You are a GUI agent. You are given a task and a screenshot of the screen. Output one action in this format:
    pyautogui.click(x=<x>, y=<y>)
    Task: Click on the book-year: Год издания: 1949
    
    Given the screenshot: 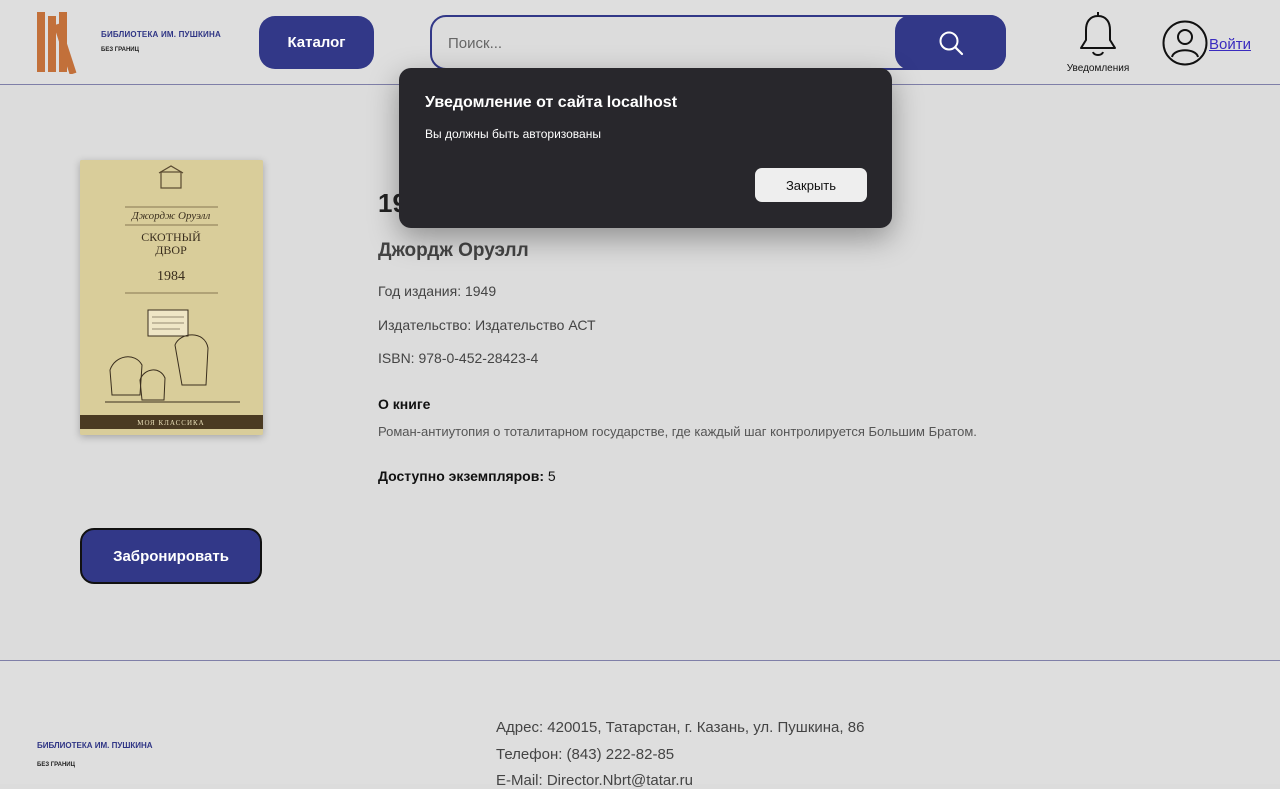 What is the action you would take?
    pyautogui.click(x=437, y=291)
    